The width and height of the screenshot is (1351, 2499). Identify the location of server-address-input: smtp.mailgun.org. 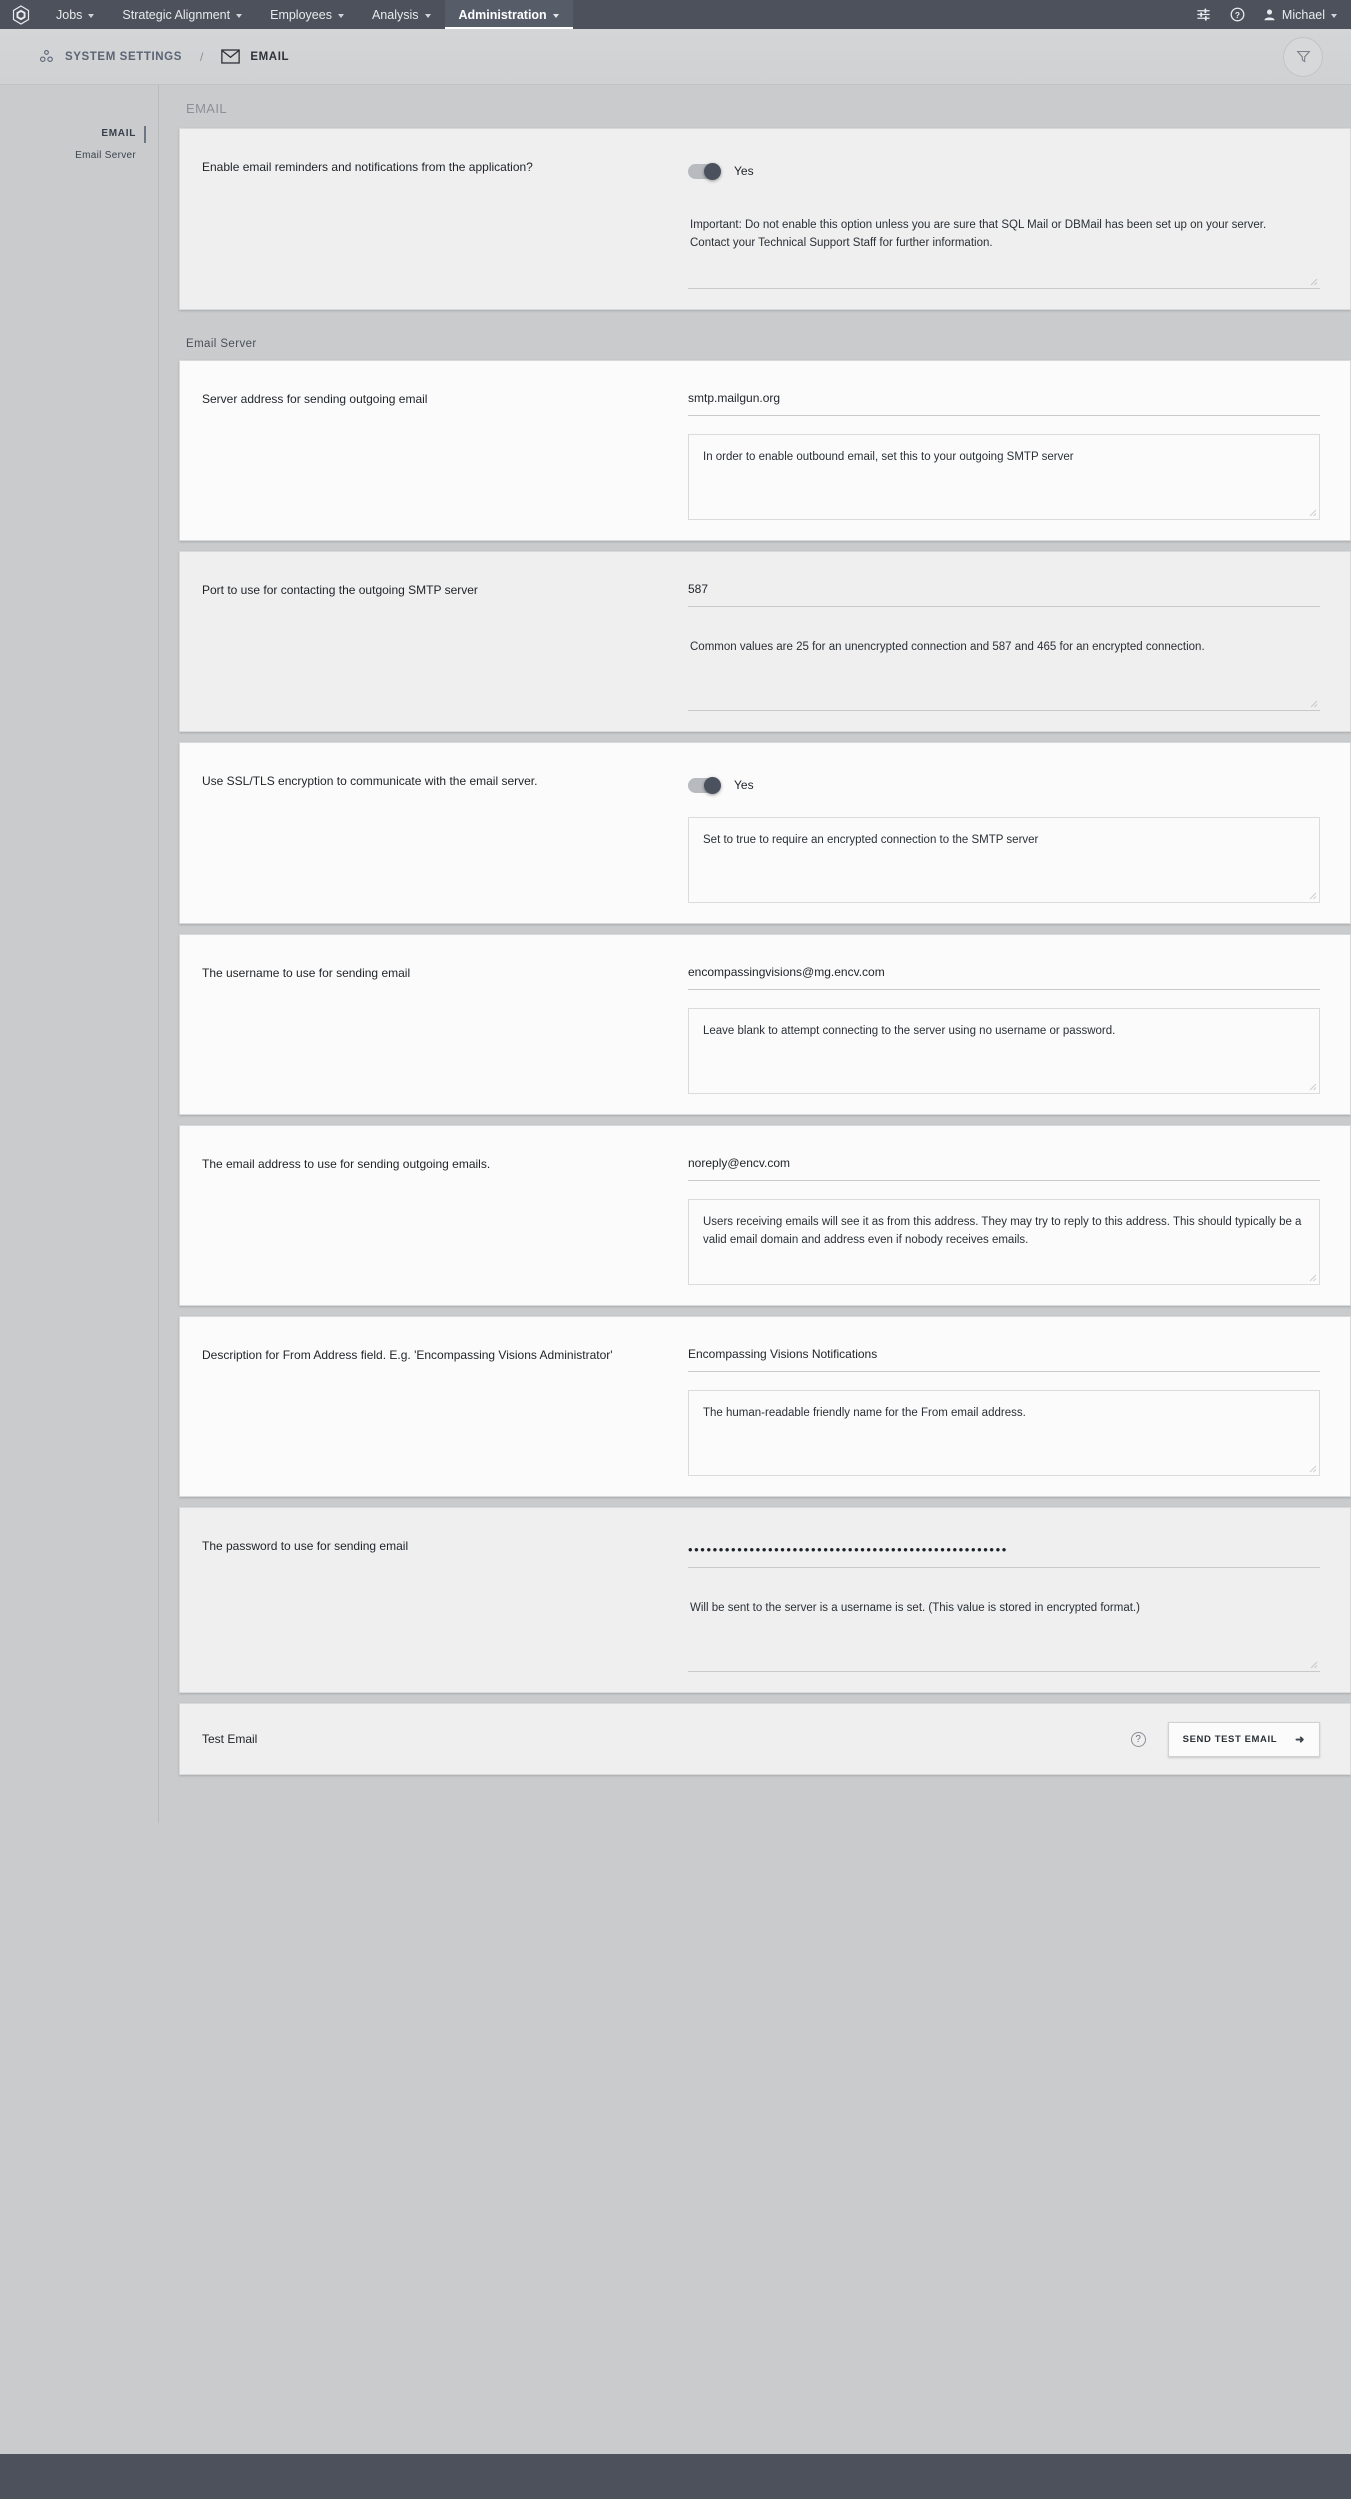
(1004, 401).